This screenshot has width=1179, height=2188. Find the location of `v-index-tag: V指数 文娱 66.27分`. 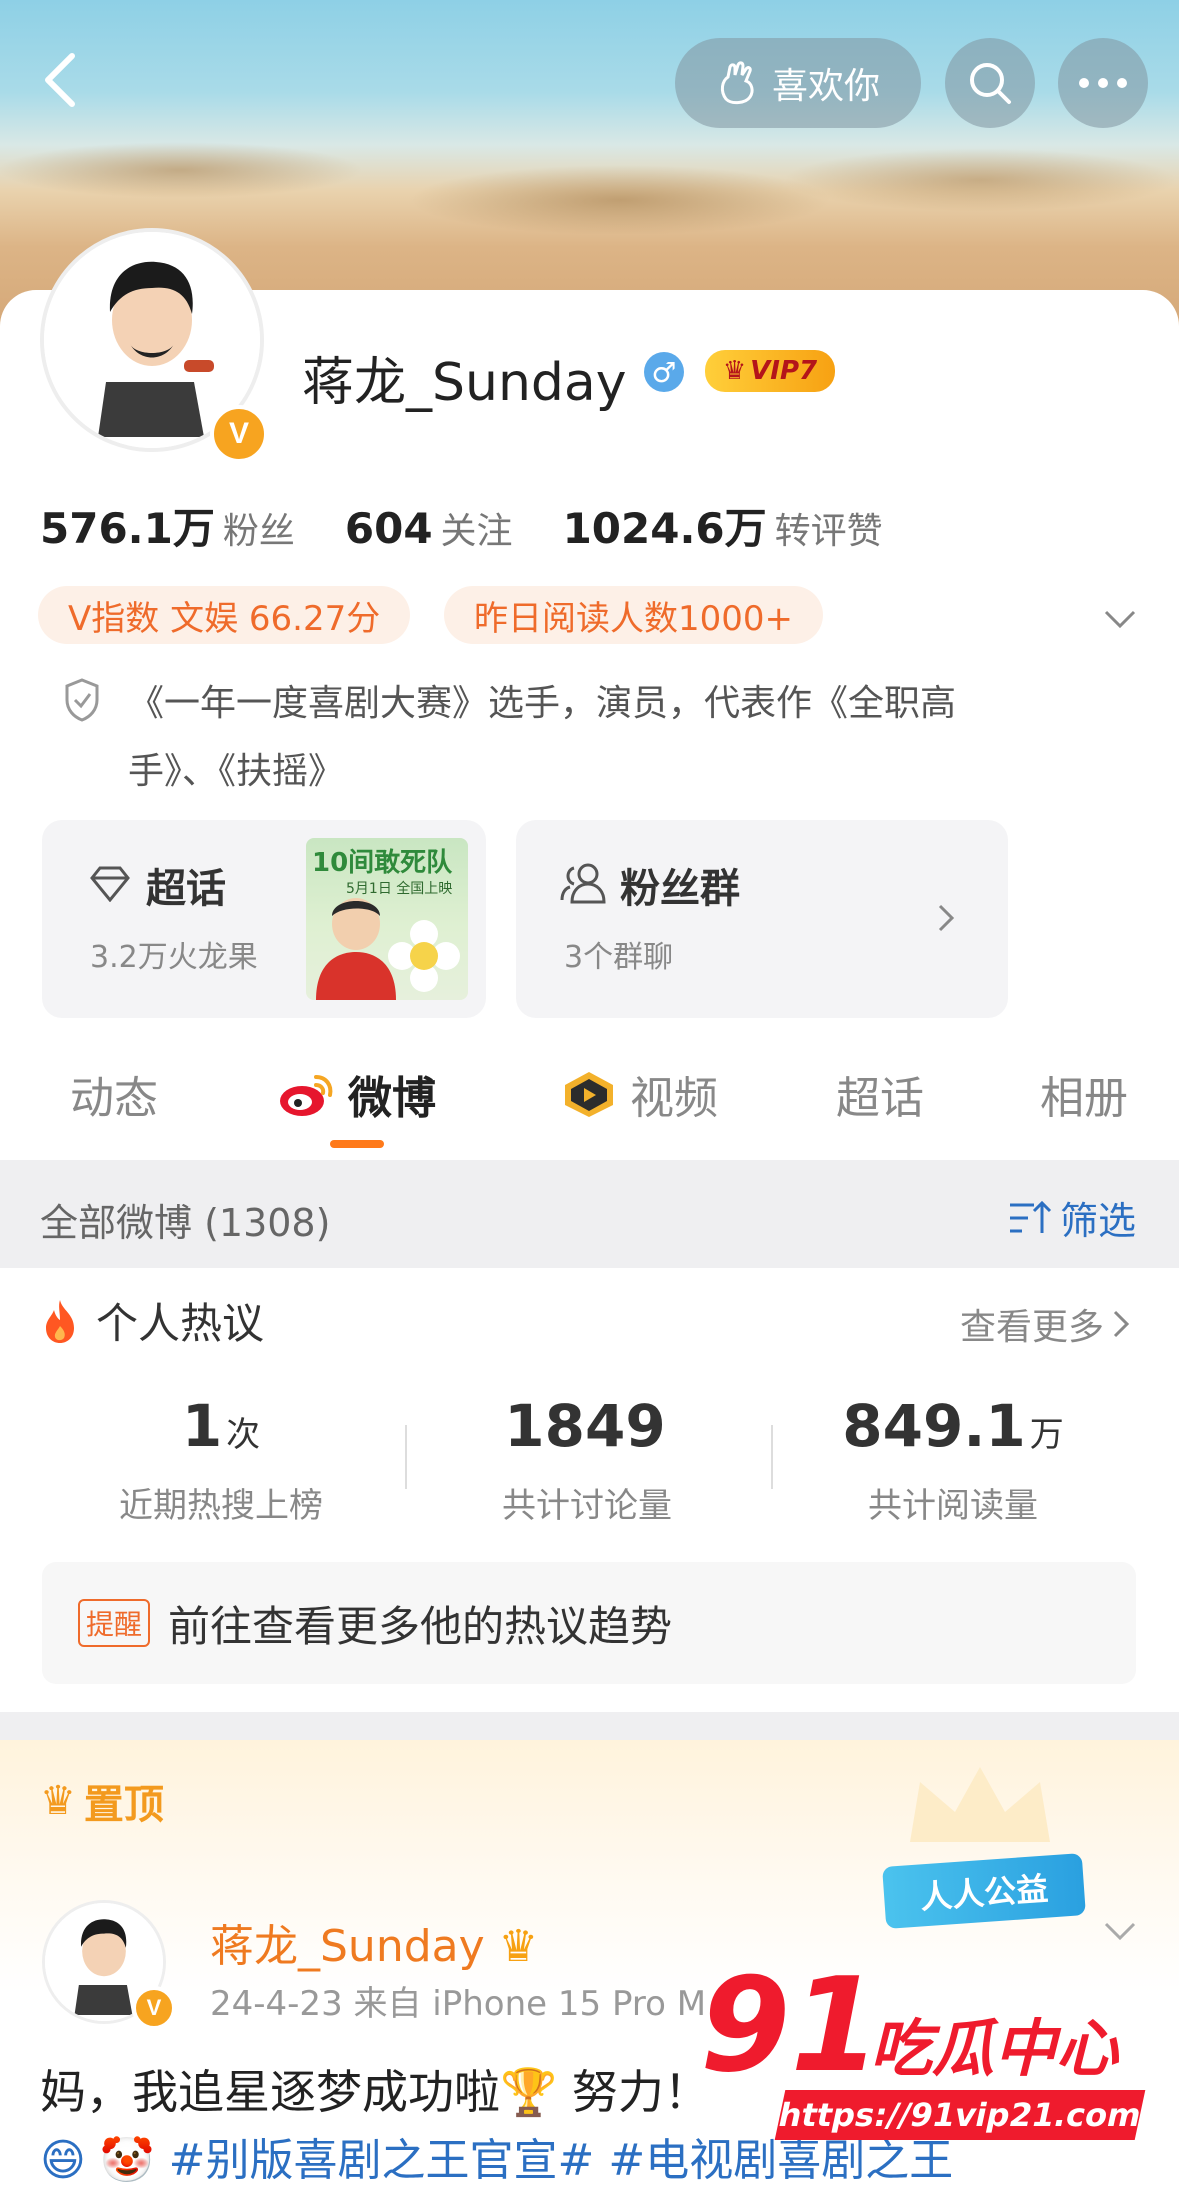

v-index-tag: V指数 文娱 66.27分 is located at coordinates (224, 615).